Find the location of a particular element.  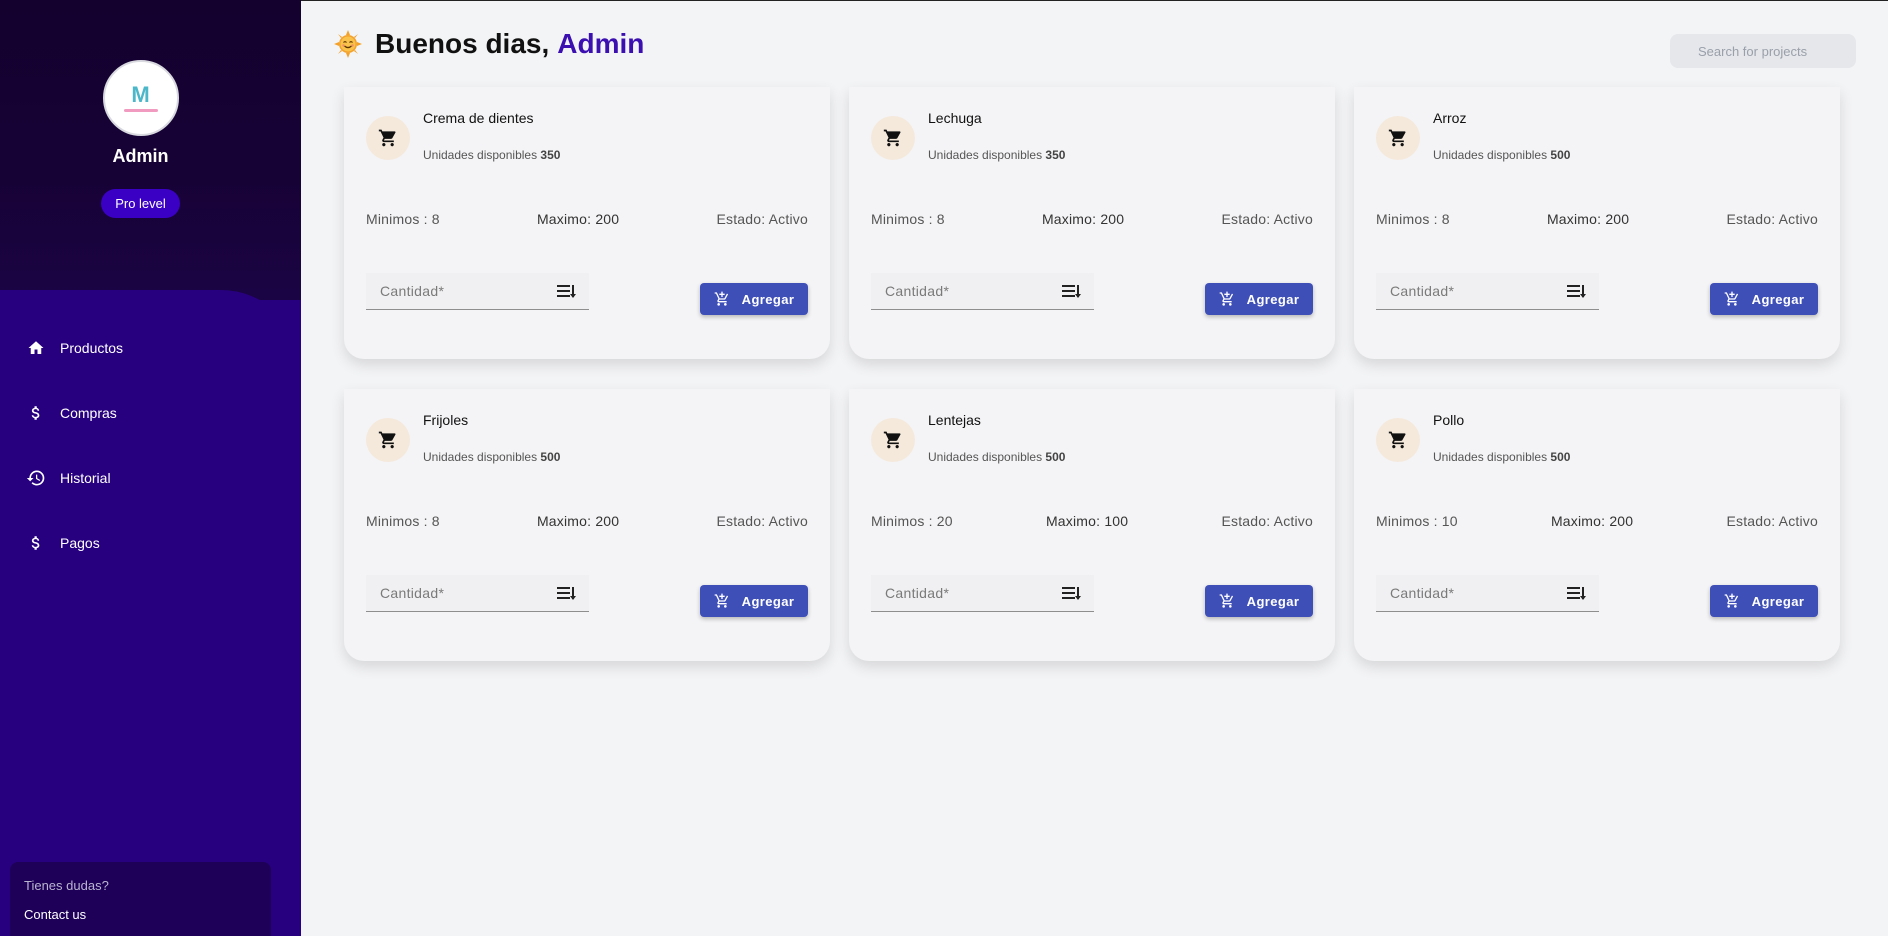

product-stats: Minimos : 20 Maximo: 100 Estado: Activo is located at coordinates (1092, 521).